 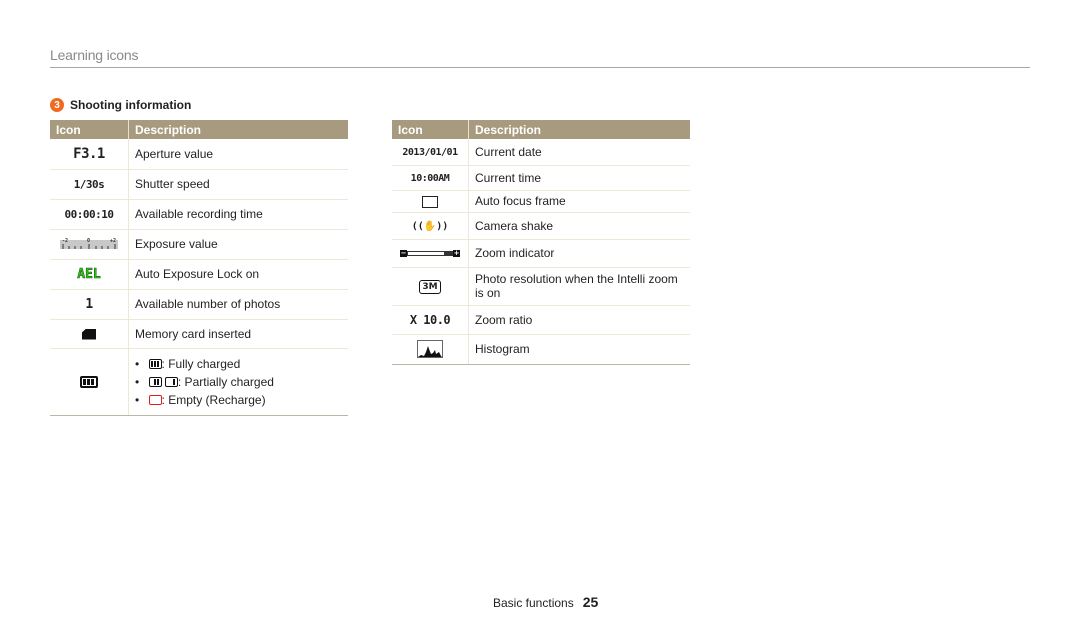 I want to click on table-row: 2013/01/01 Current date, so click(x=541, y=152).